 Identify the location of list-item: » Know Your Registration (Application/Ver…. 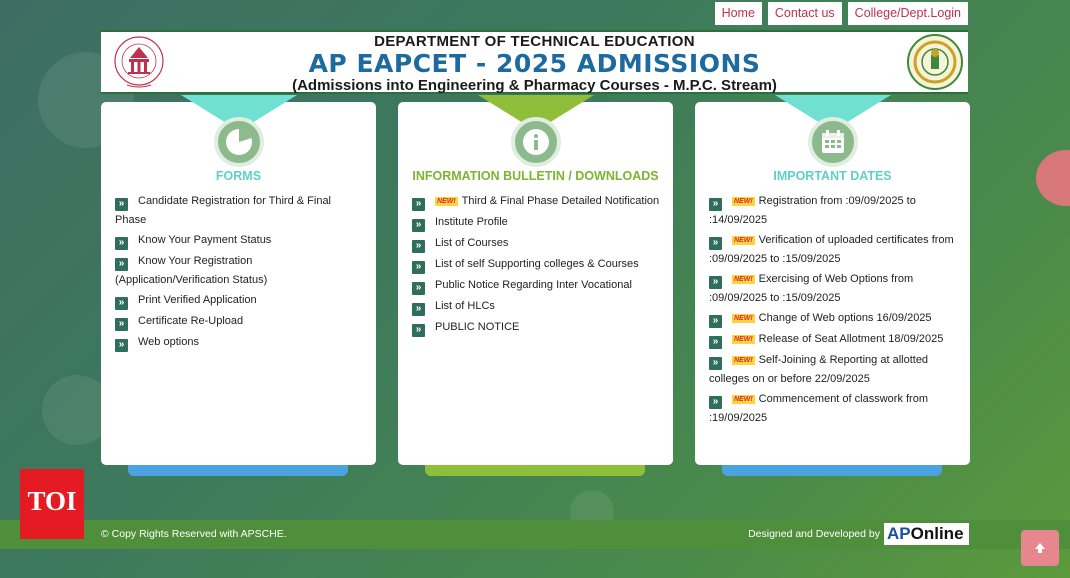
(239, 270).